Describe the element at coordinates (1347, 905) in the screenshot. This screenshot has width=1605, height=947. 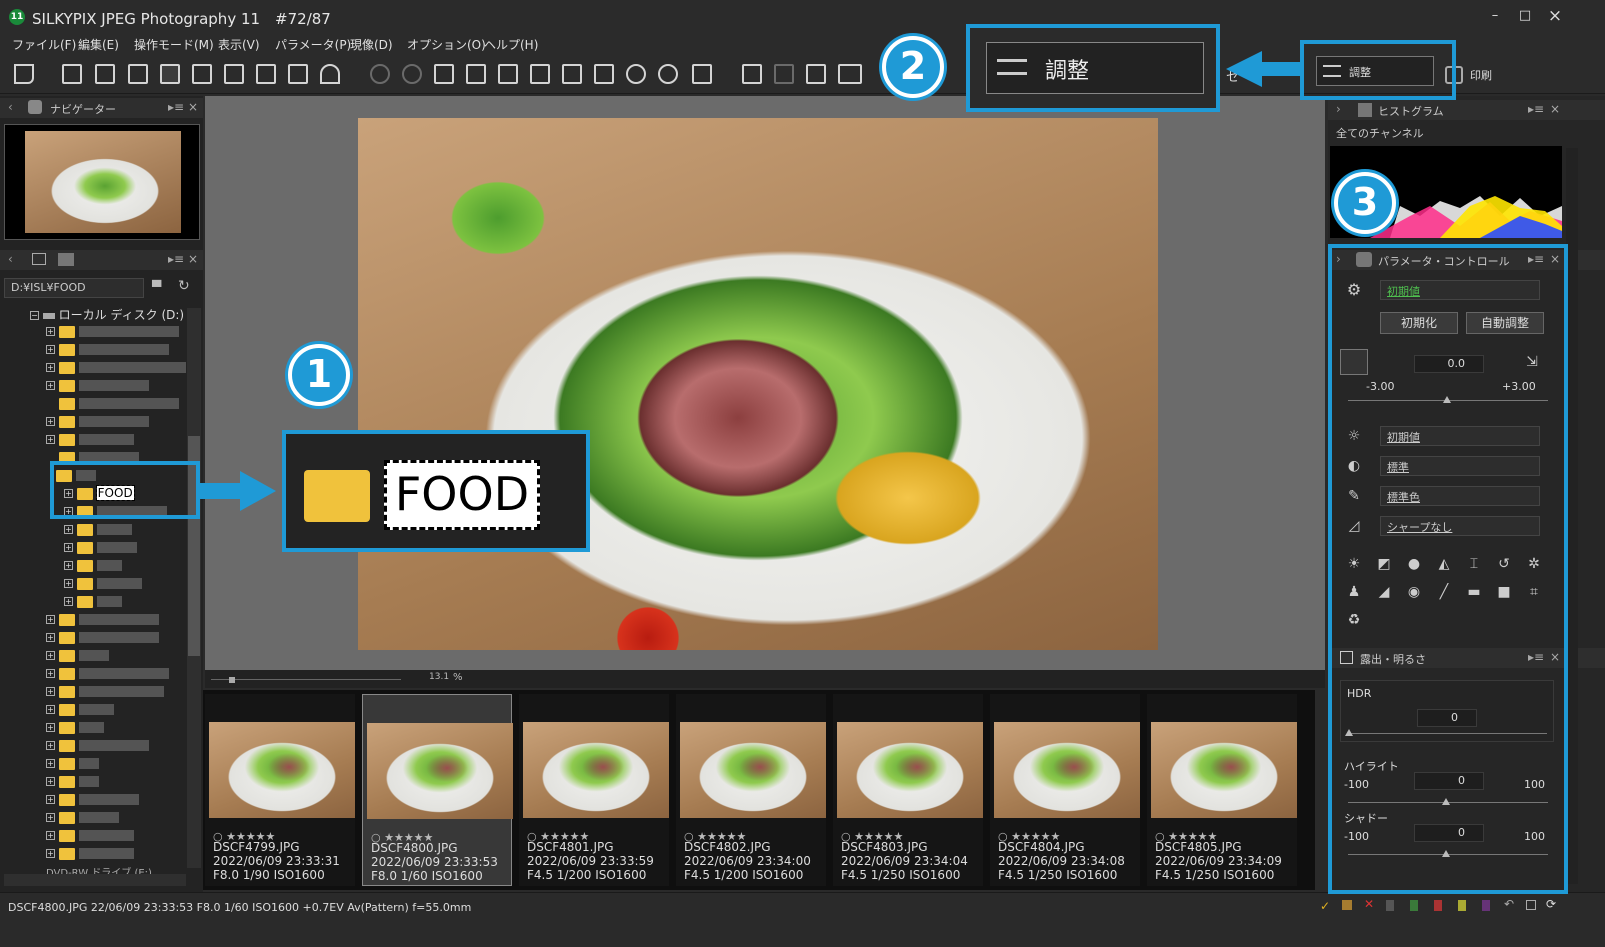
I see `label-orange-icon` at that location.